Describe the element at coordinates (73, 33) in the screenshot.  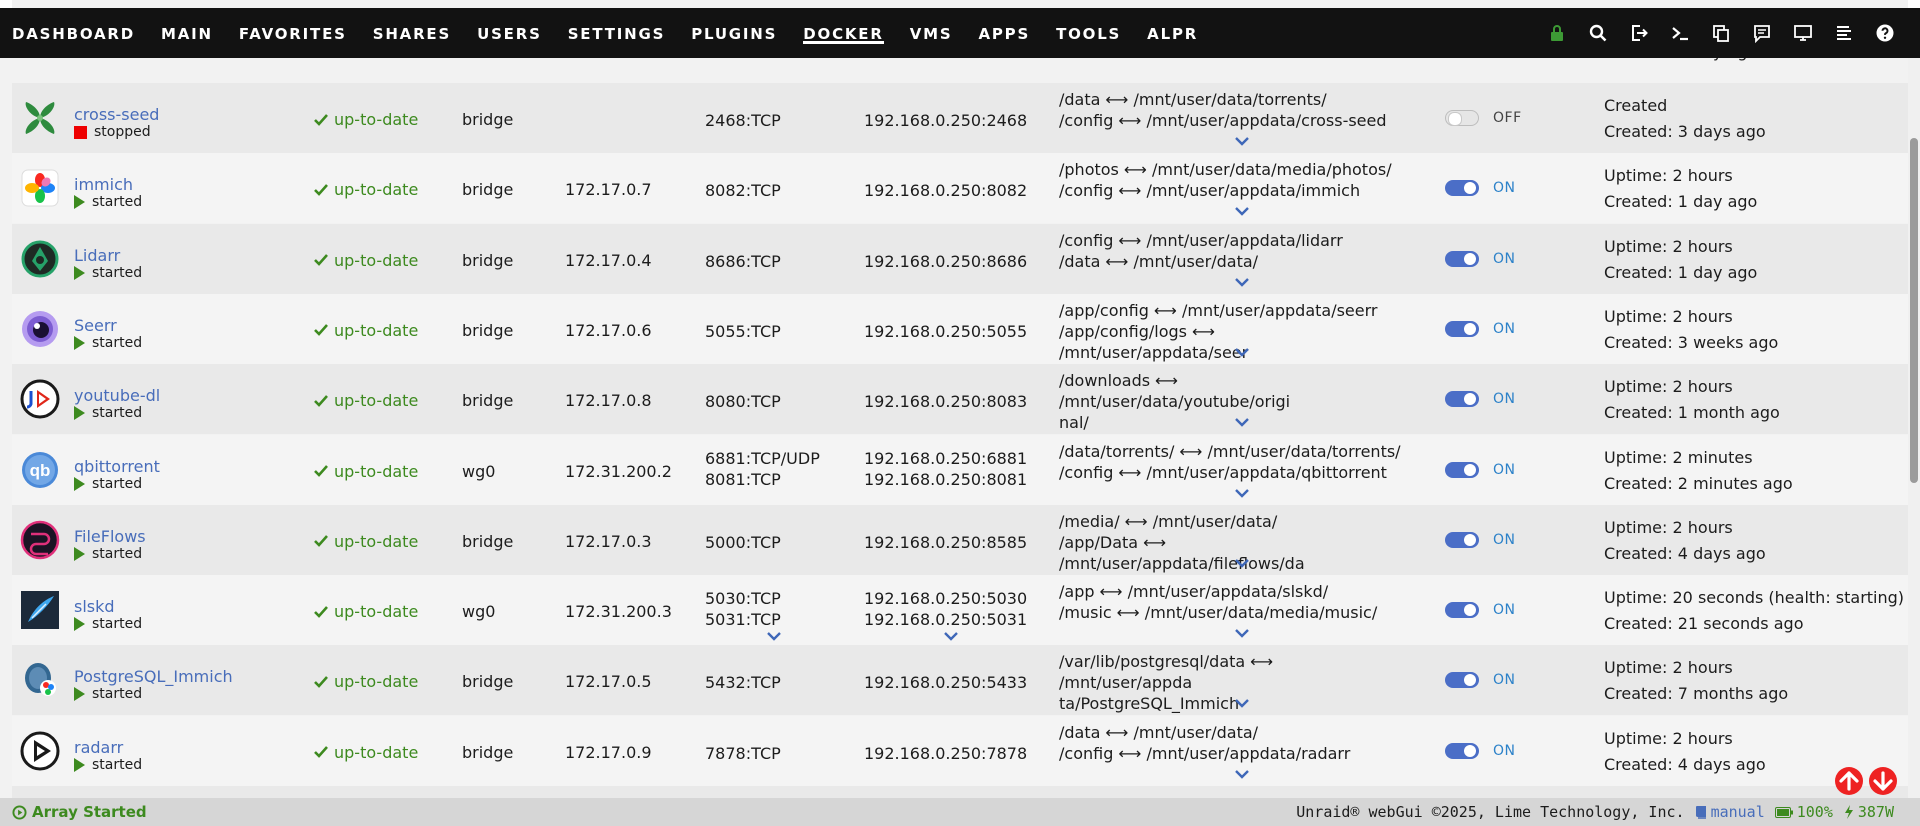
I see `nav-tab-dashboard: DASHBOARD` at that location.